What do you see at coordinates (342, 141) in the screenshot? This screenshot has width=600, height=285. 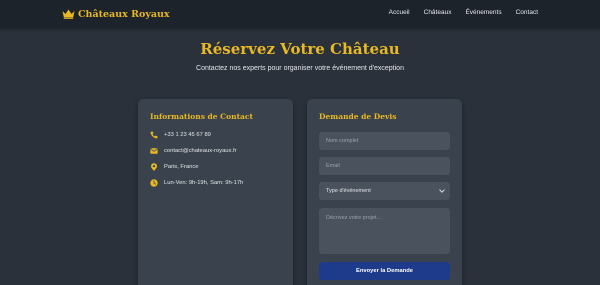 I see `full-name-placeholder: Nom complet` at bounding box center [342, 141].